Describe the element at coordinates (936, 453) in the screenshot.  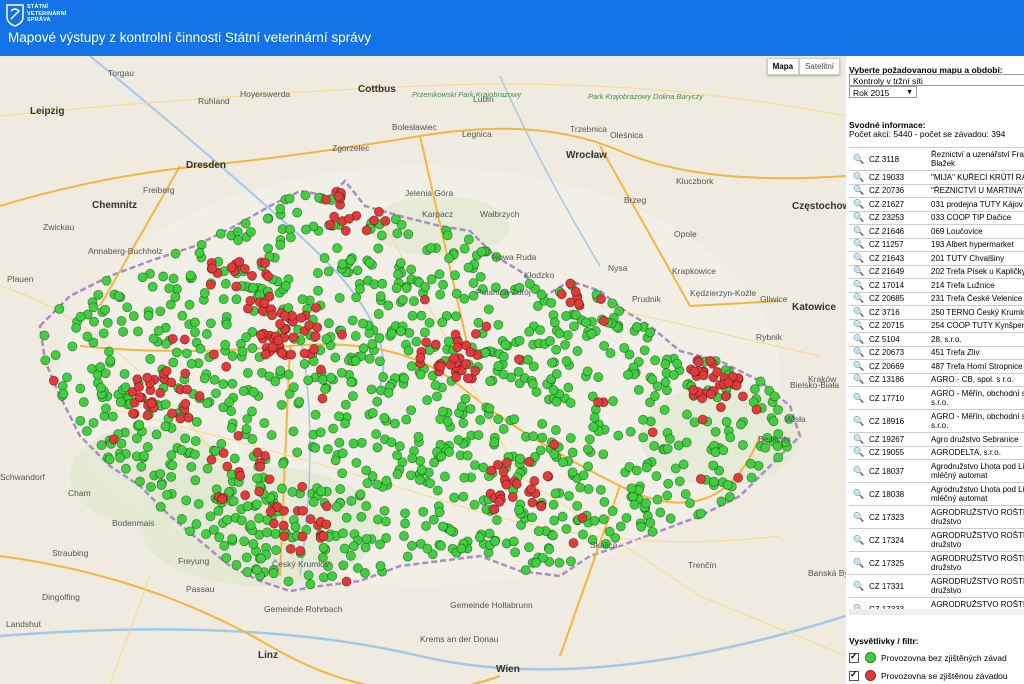
I see `list-item: 🔍 CZ 19055 AGRODELTA, s.r.o.` at that location.